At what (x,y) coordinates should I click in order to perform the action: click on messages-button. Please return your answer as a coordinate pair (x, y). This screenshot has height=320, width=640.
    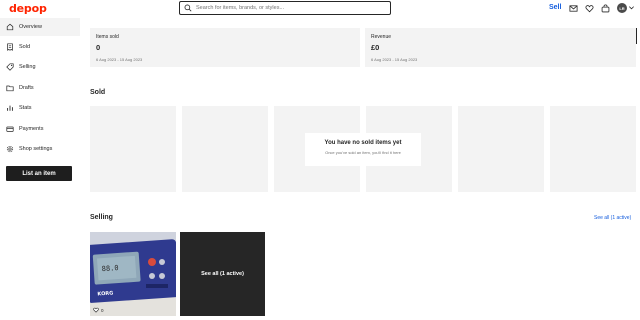
    Looking at the image, I should click on (573, 8).